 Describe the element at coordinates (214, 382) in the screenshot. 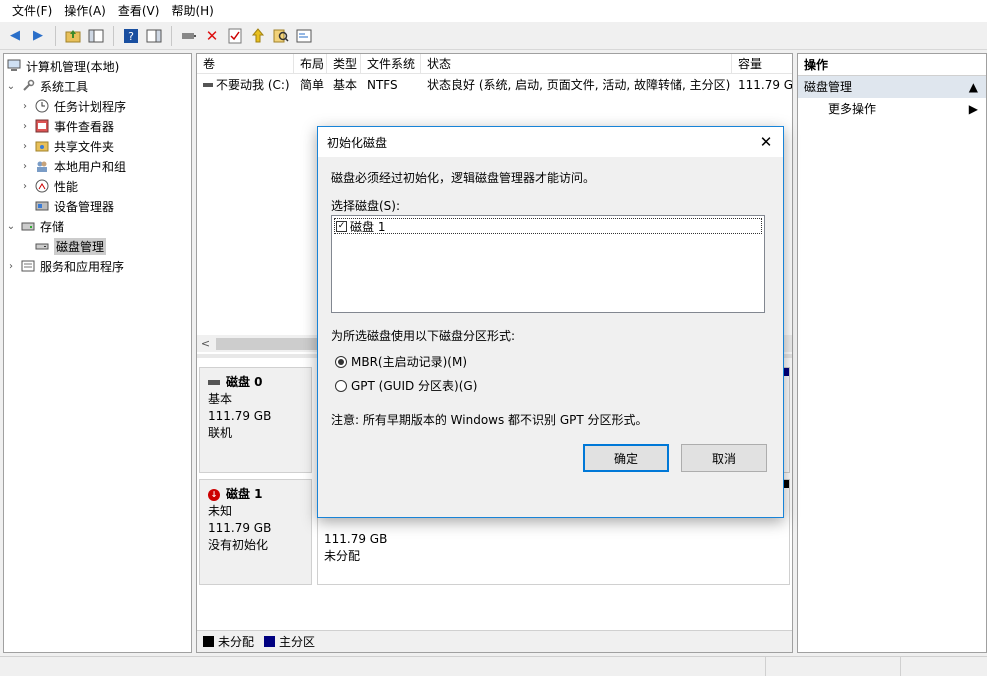

I see `disk-icon` at that location.